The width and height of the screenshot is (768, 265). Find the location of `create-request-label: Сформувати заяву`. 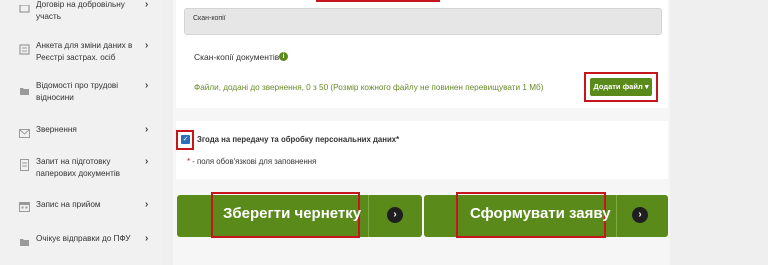

create-request-label: Сформувати заяву is located at coordinates (540, 213).